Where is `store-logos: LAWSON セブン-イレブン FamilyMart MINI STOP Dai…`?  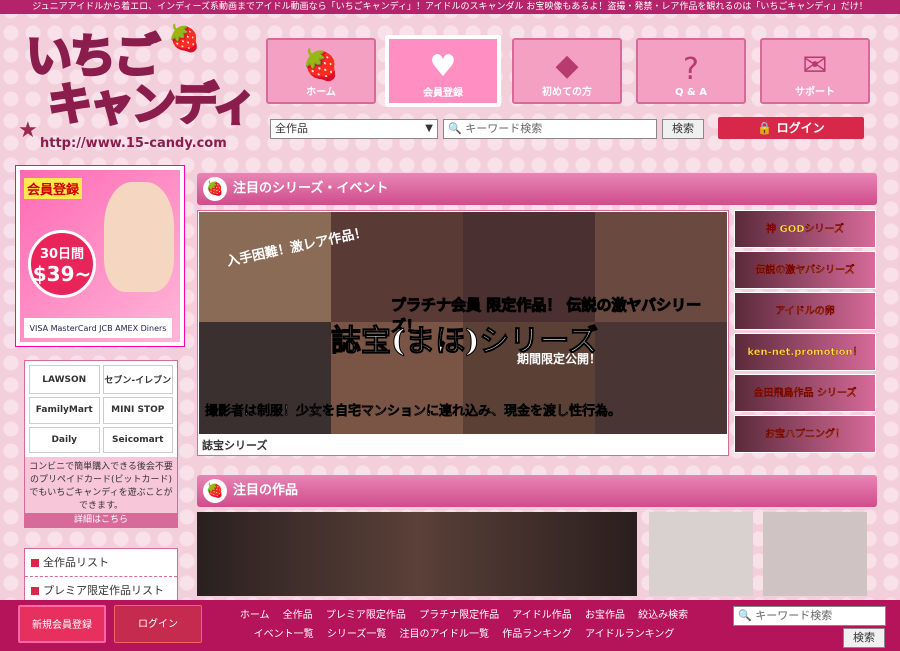
store-logos: LAWSON セブン-イレブン FamilyMart MINI STOP Dai… is located at coordinates (101, 409).